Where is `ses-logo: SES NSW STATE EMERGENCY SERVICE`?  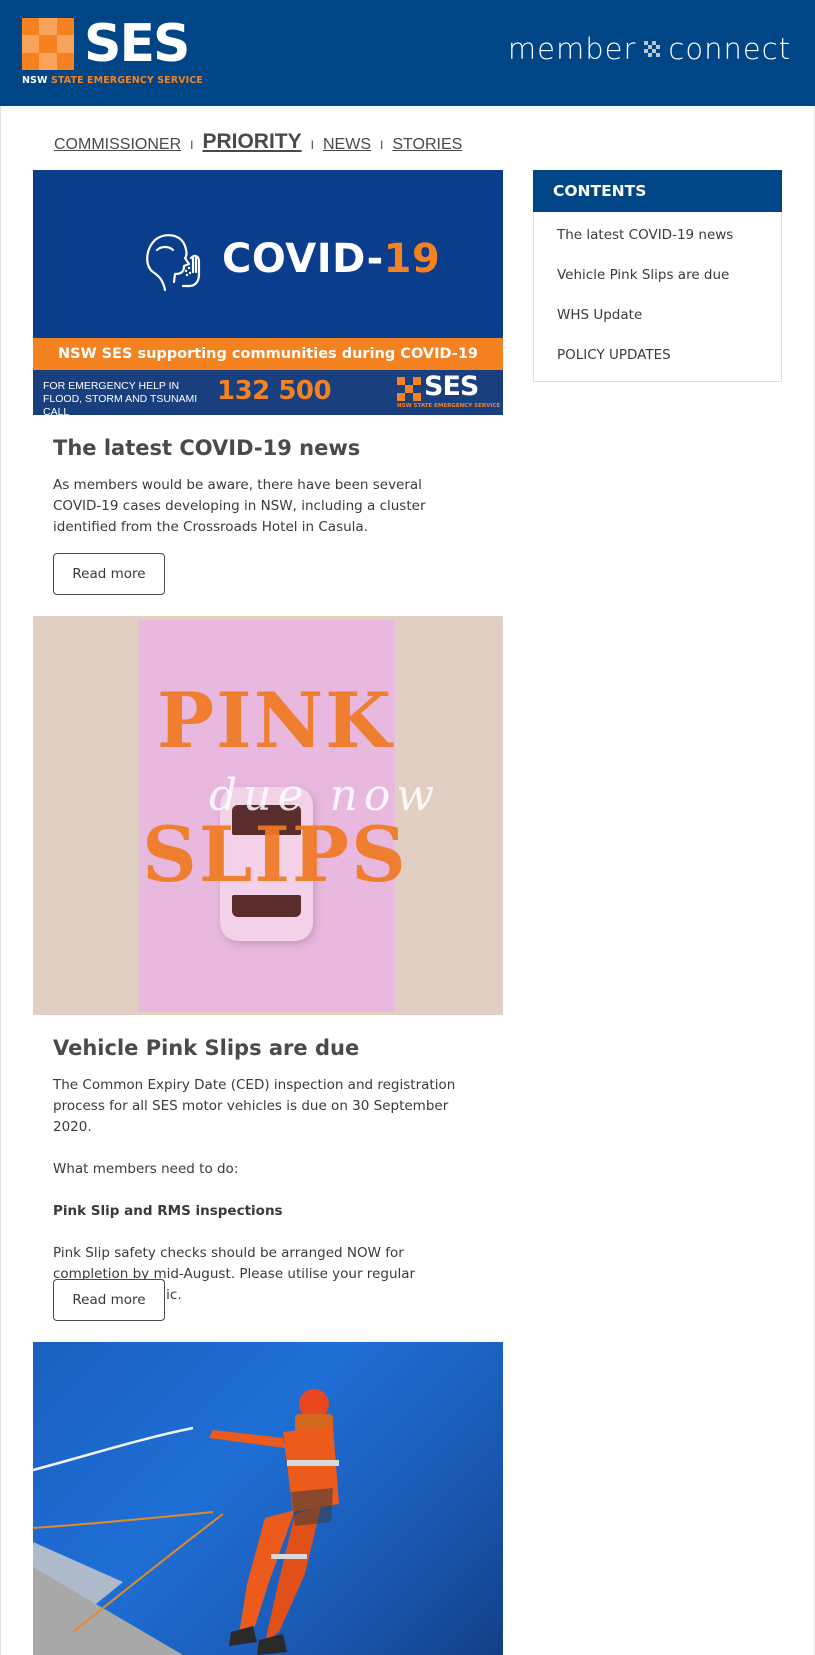
ses-logo: SES NSW STATE EMERGENCY SERVICE is located at coordinates (117, 51).